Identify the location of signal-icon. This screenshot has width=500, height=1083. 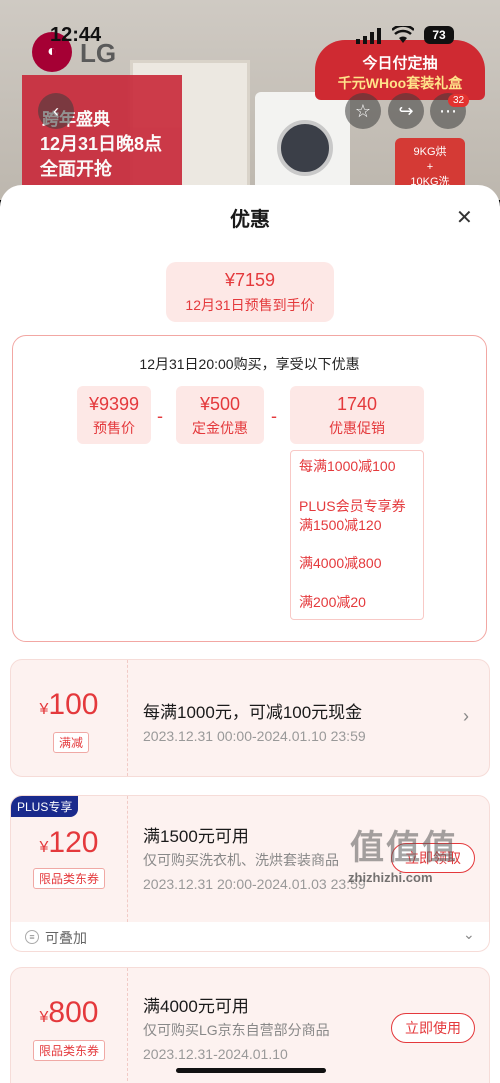
(368, 36).